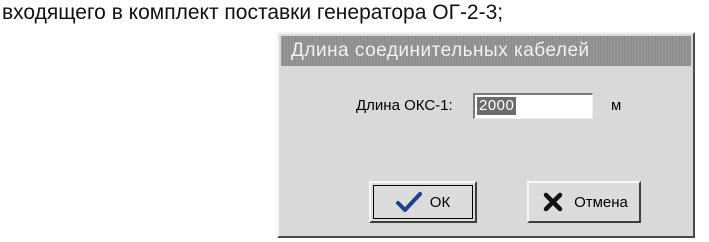 This screenshot has height=242, width=709. I want to click on x-icon, so click(553, 202).